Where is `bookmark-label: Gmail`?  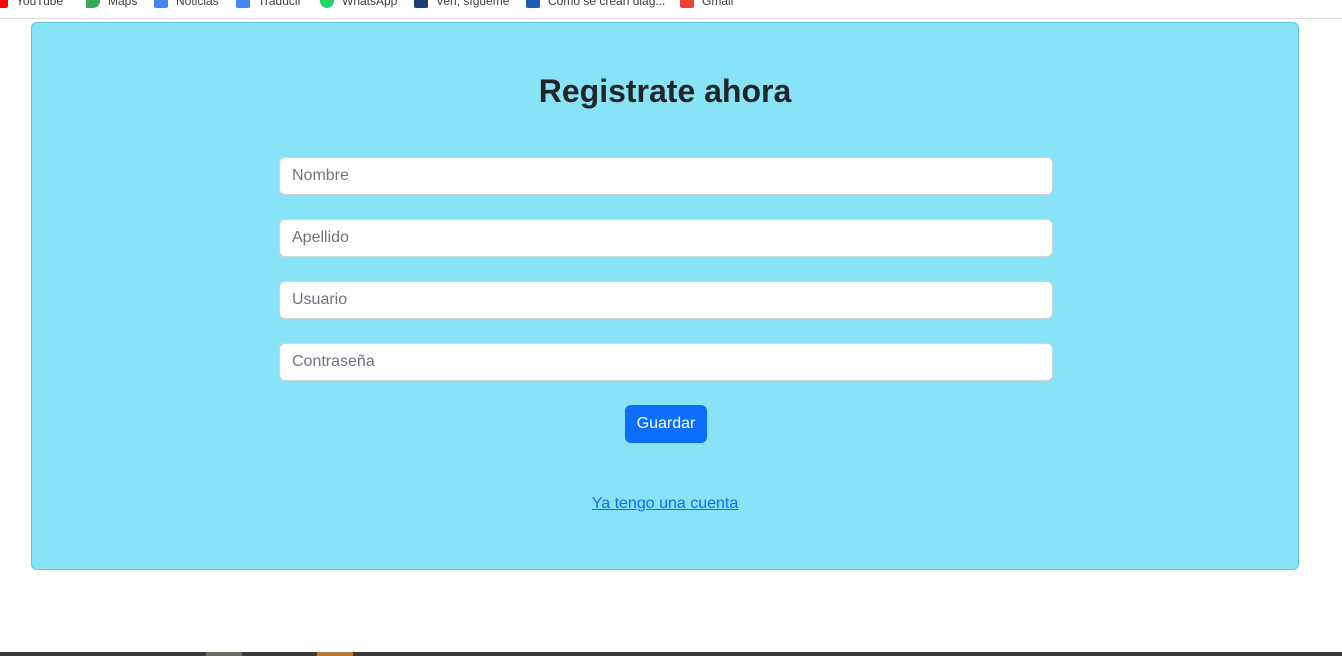 bookmark-label: Gmail is located at coordinates (718, 4).